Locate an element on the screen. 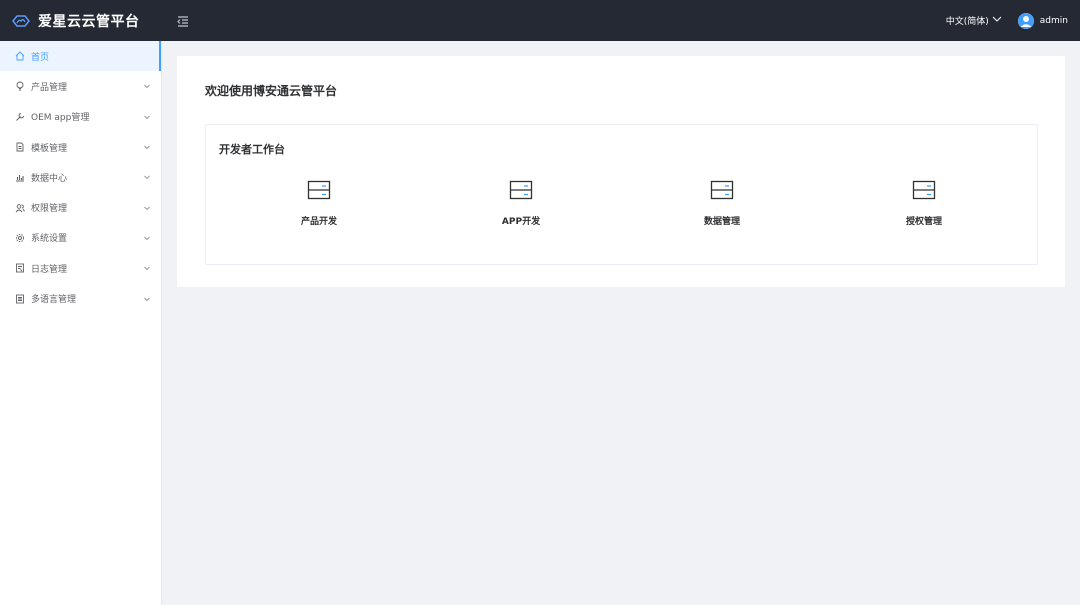 This screenshot has width=1080, height=605. workbench-item-product-dev: 产品开发 is located at coordinates (319, 203).